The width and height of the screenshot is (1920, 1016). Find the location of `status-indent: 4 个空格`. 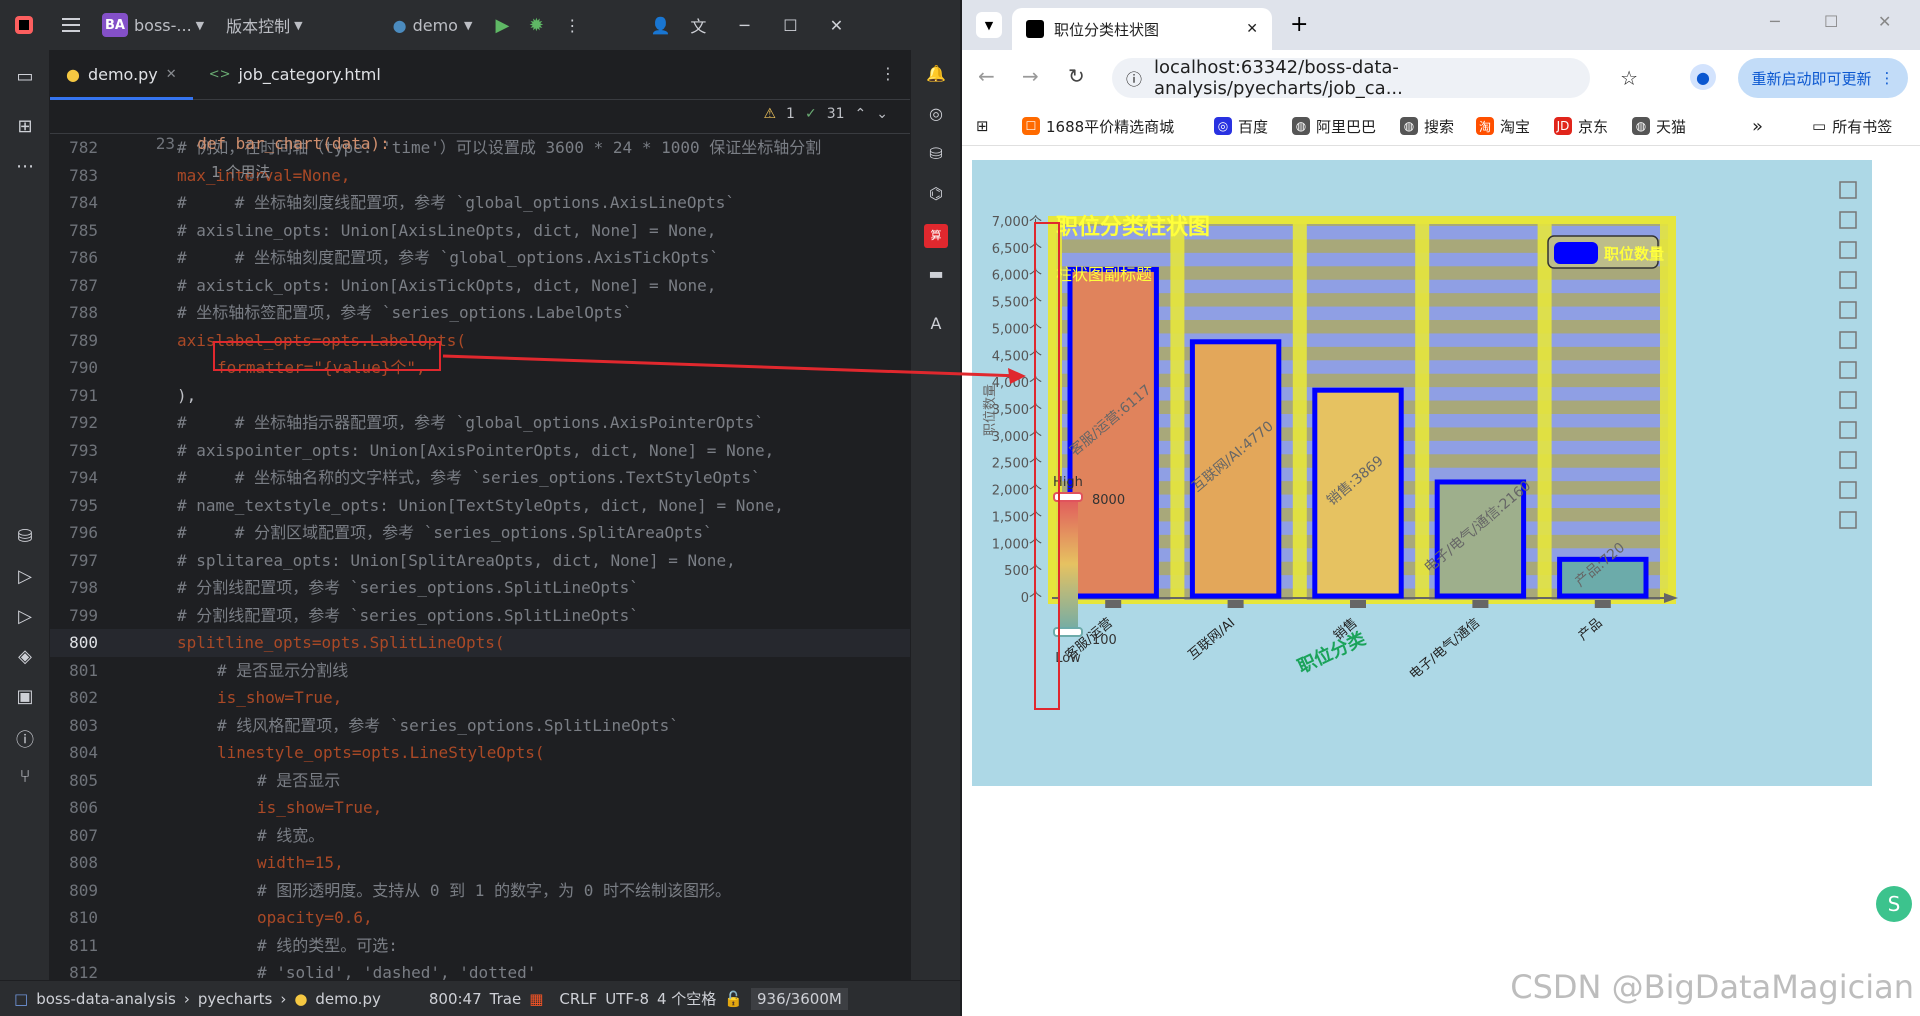

status-indent: 4 个空格 is located at coordinates (686, 998).